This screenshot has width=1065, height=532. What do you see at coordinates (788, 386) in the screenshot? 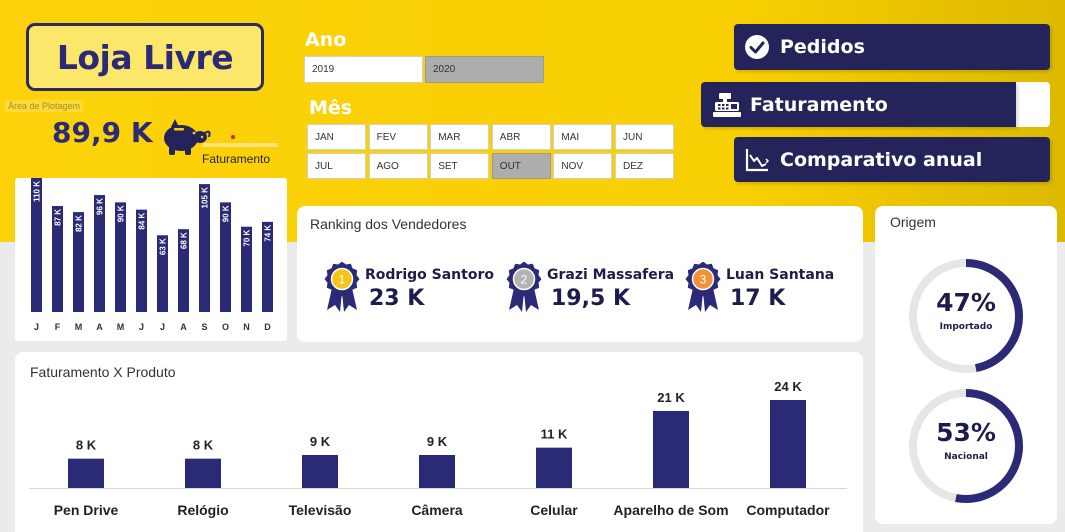
I see `product-bar-label: 24 K` at bounding box center [788, 386].